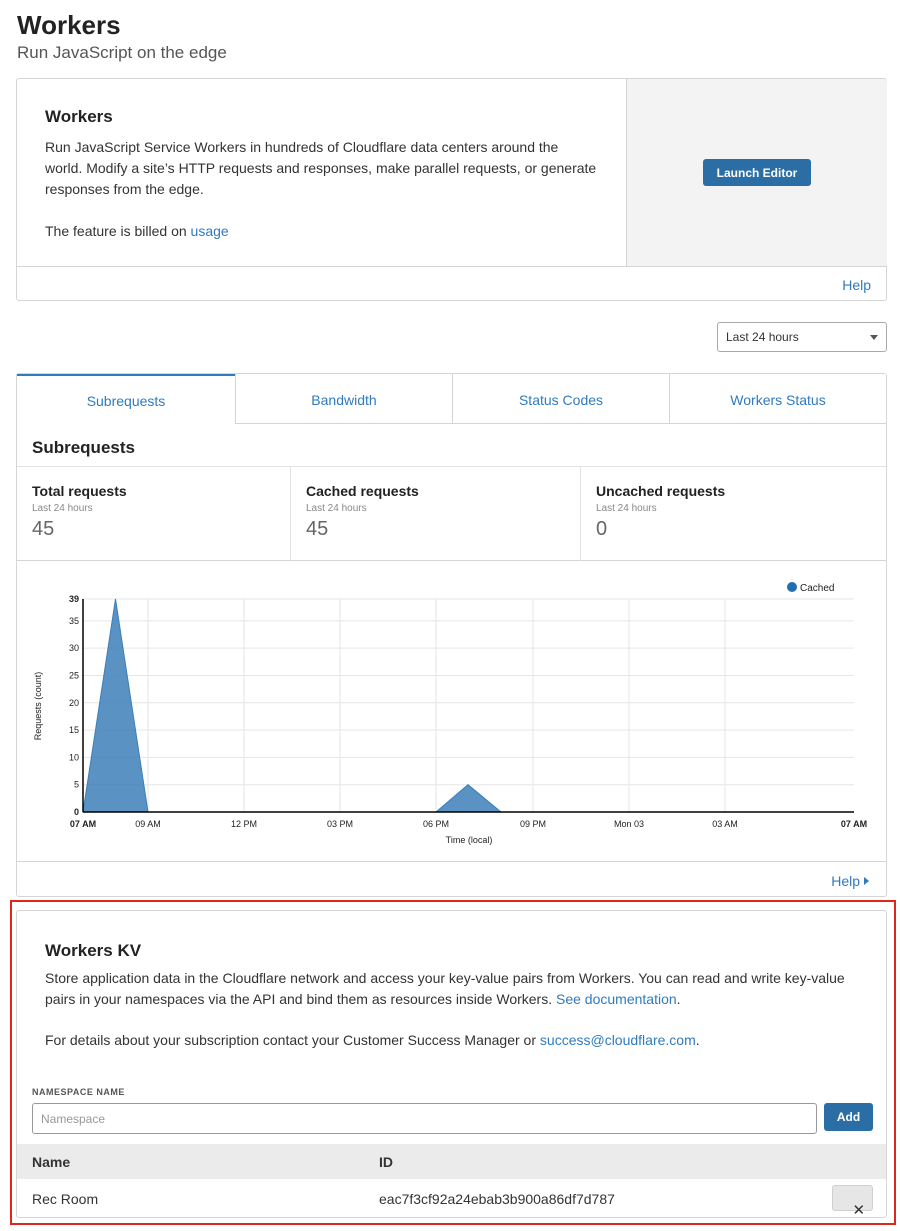  I want to click on chevron-down-icon, so click(874, 337).